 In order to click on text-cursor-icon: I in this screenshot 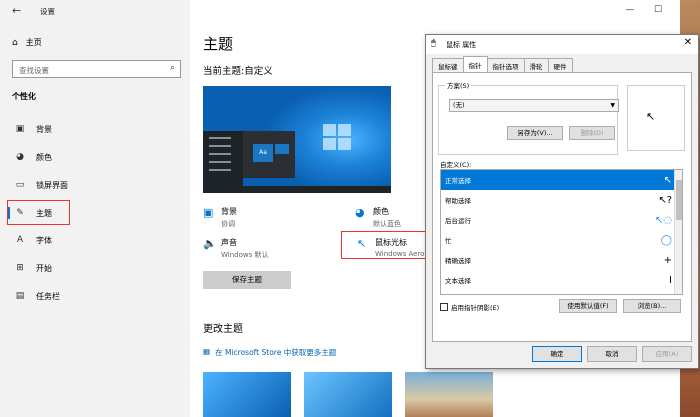, I will do `click(670, 280)`.